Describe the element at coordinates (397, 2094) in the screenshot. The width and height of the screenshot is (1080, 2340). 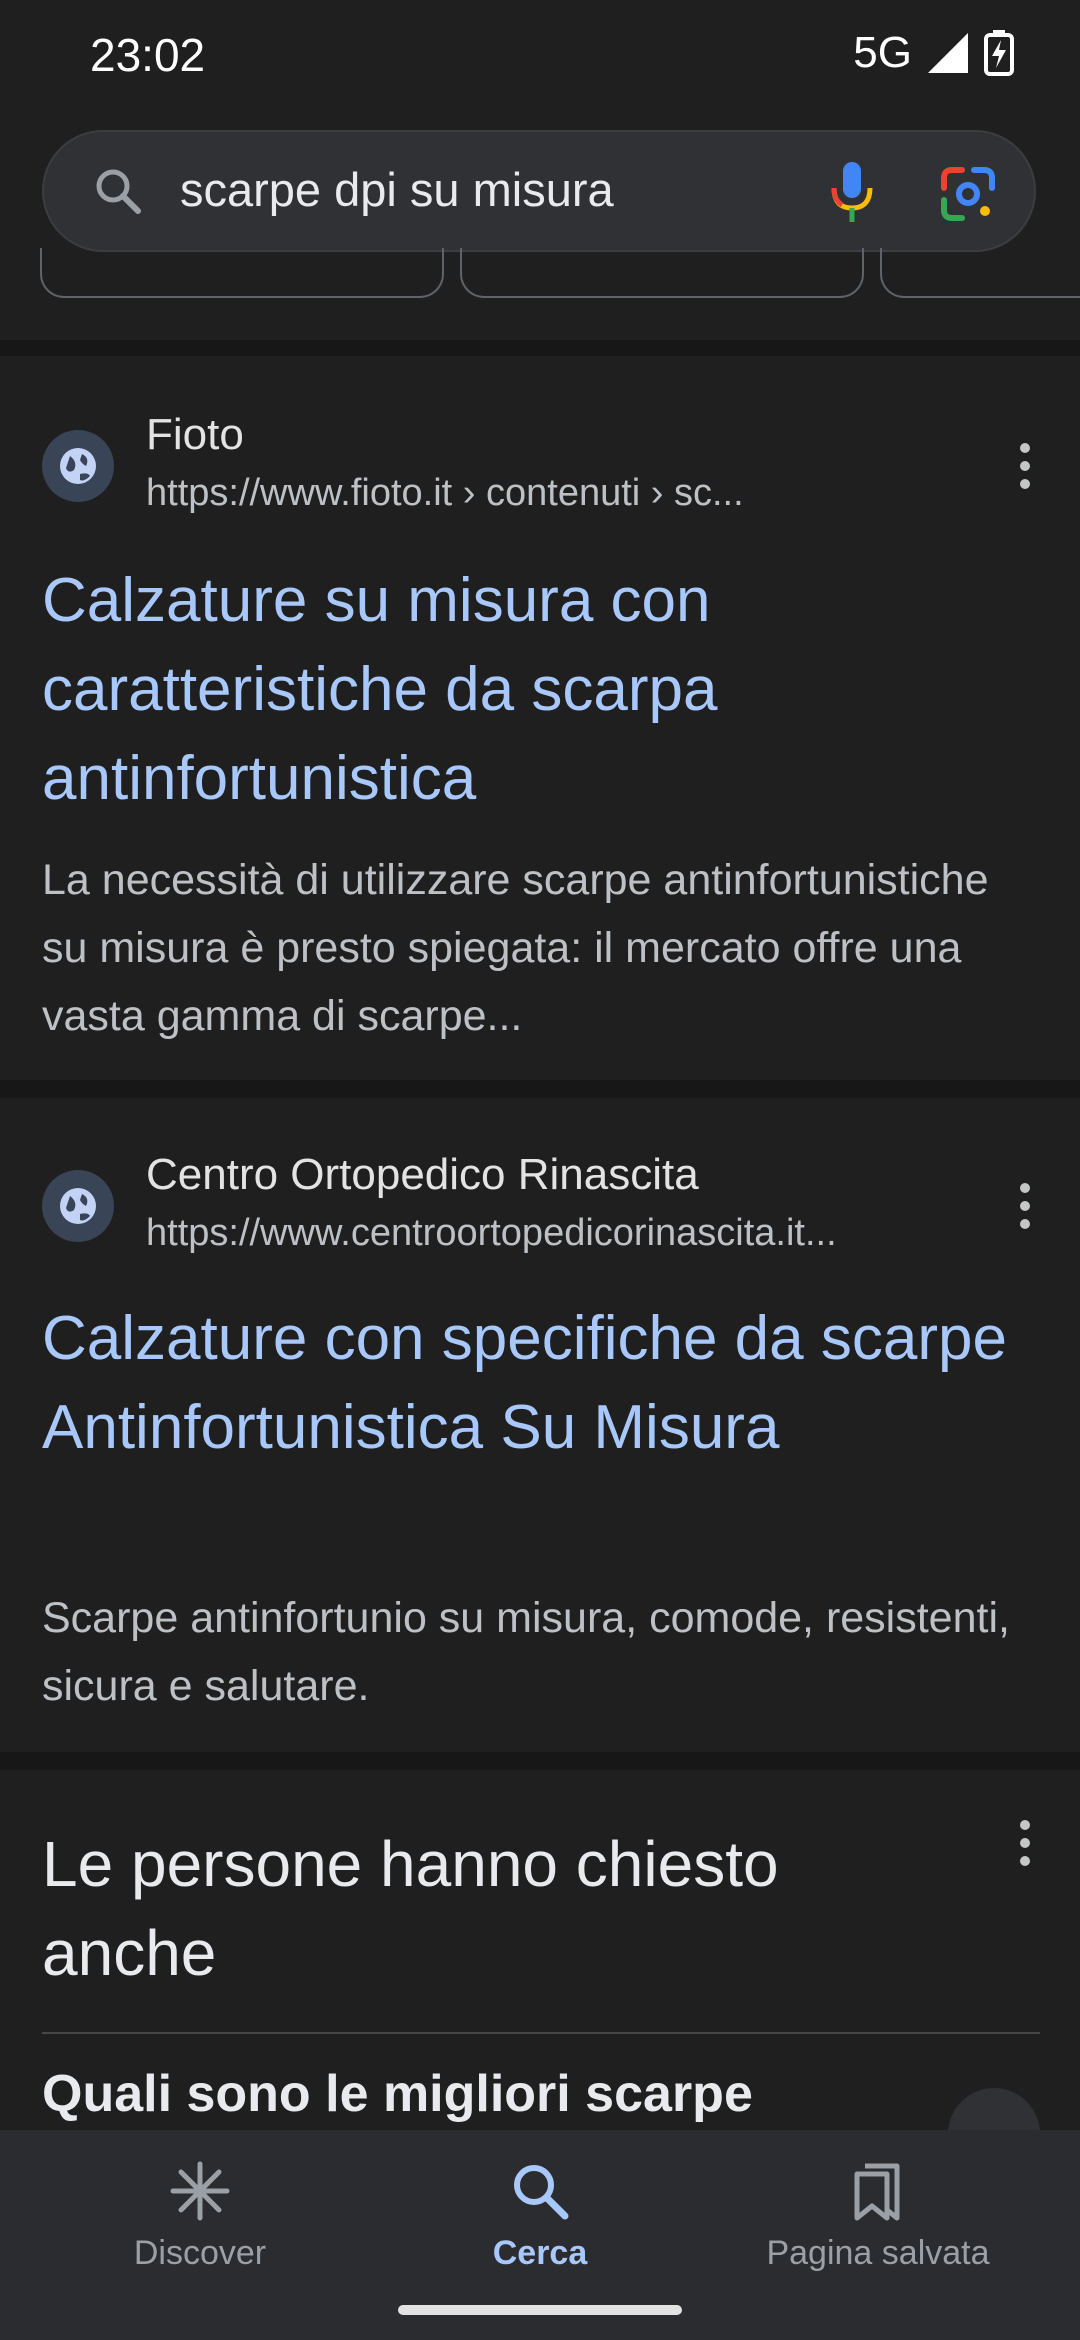
I see `question-item: Quali sono le migliori scarpe` at that location.